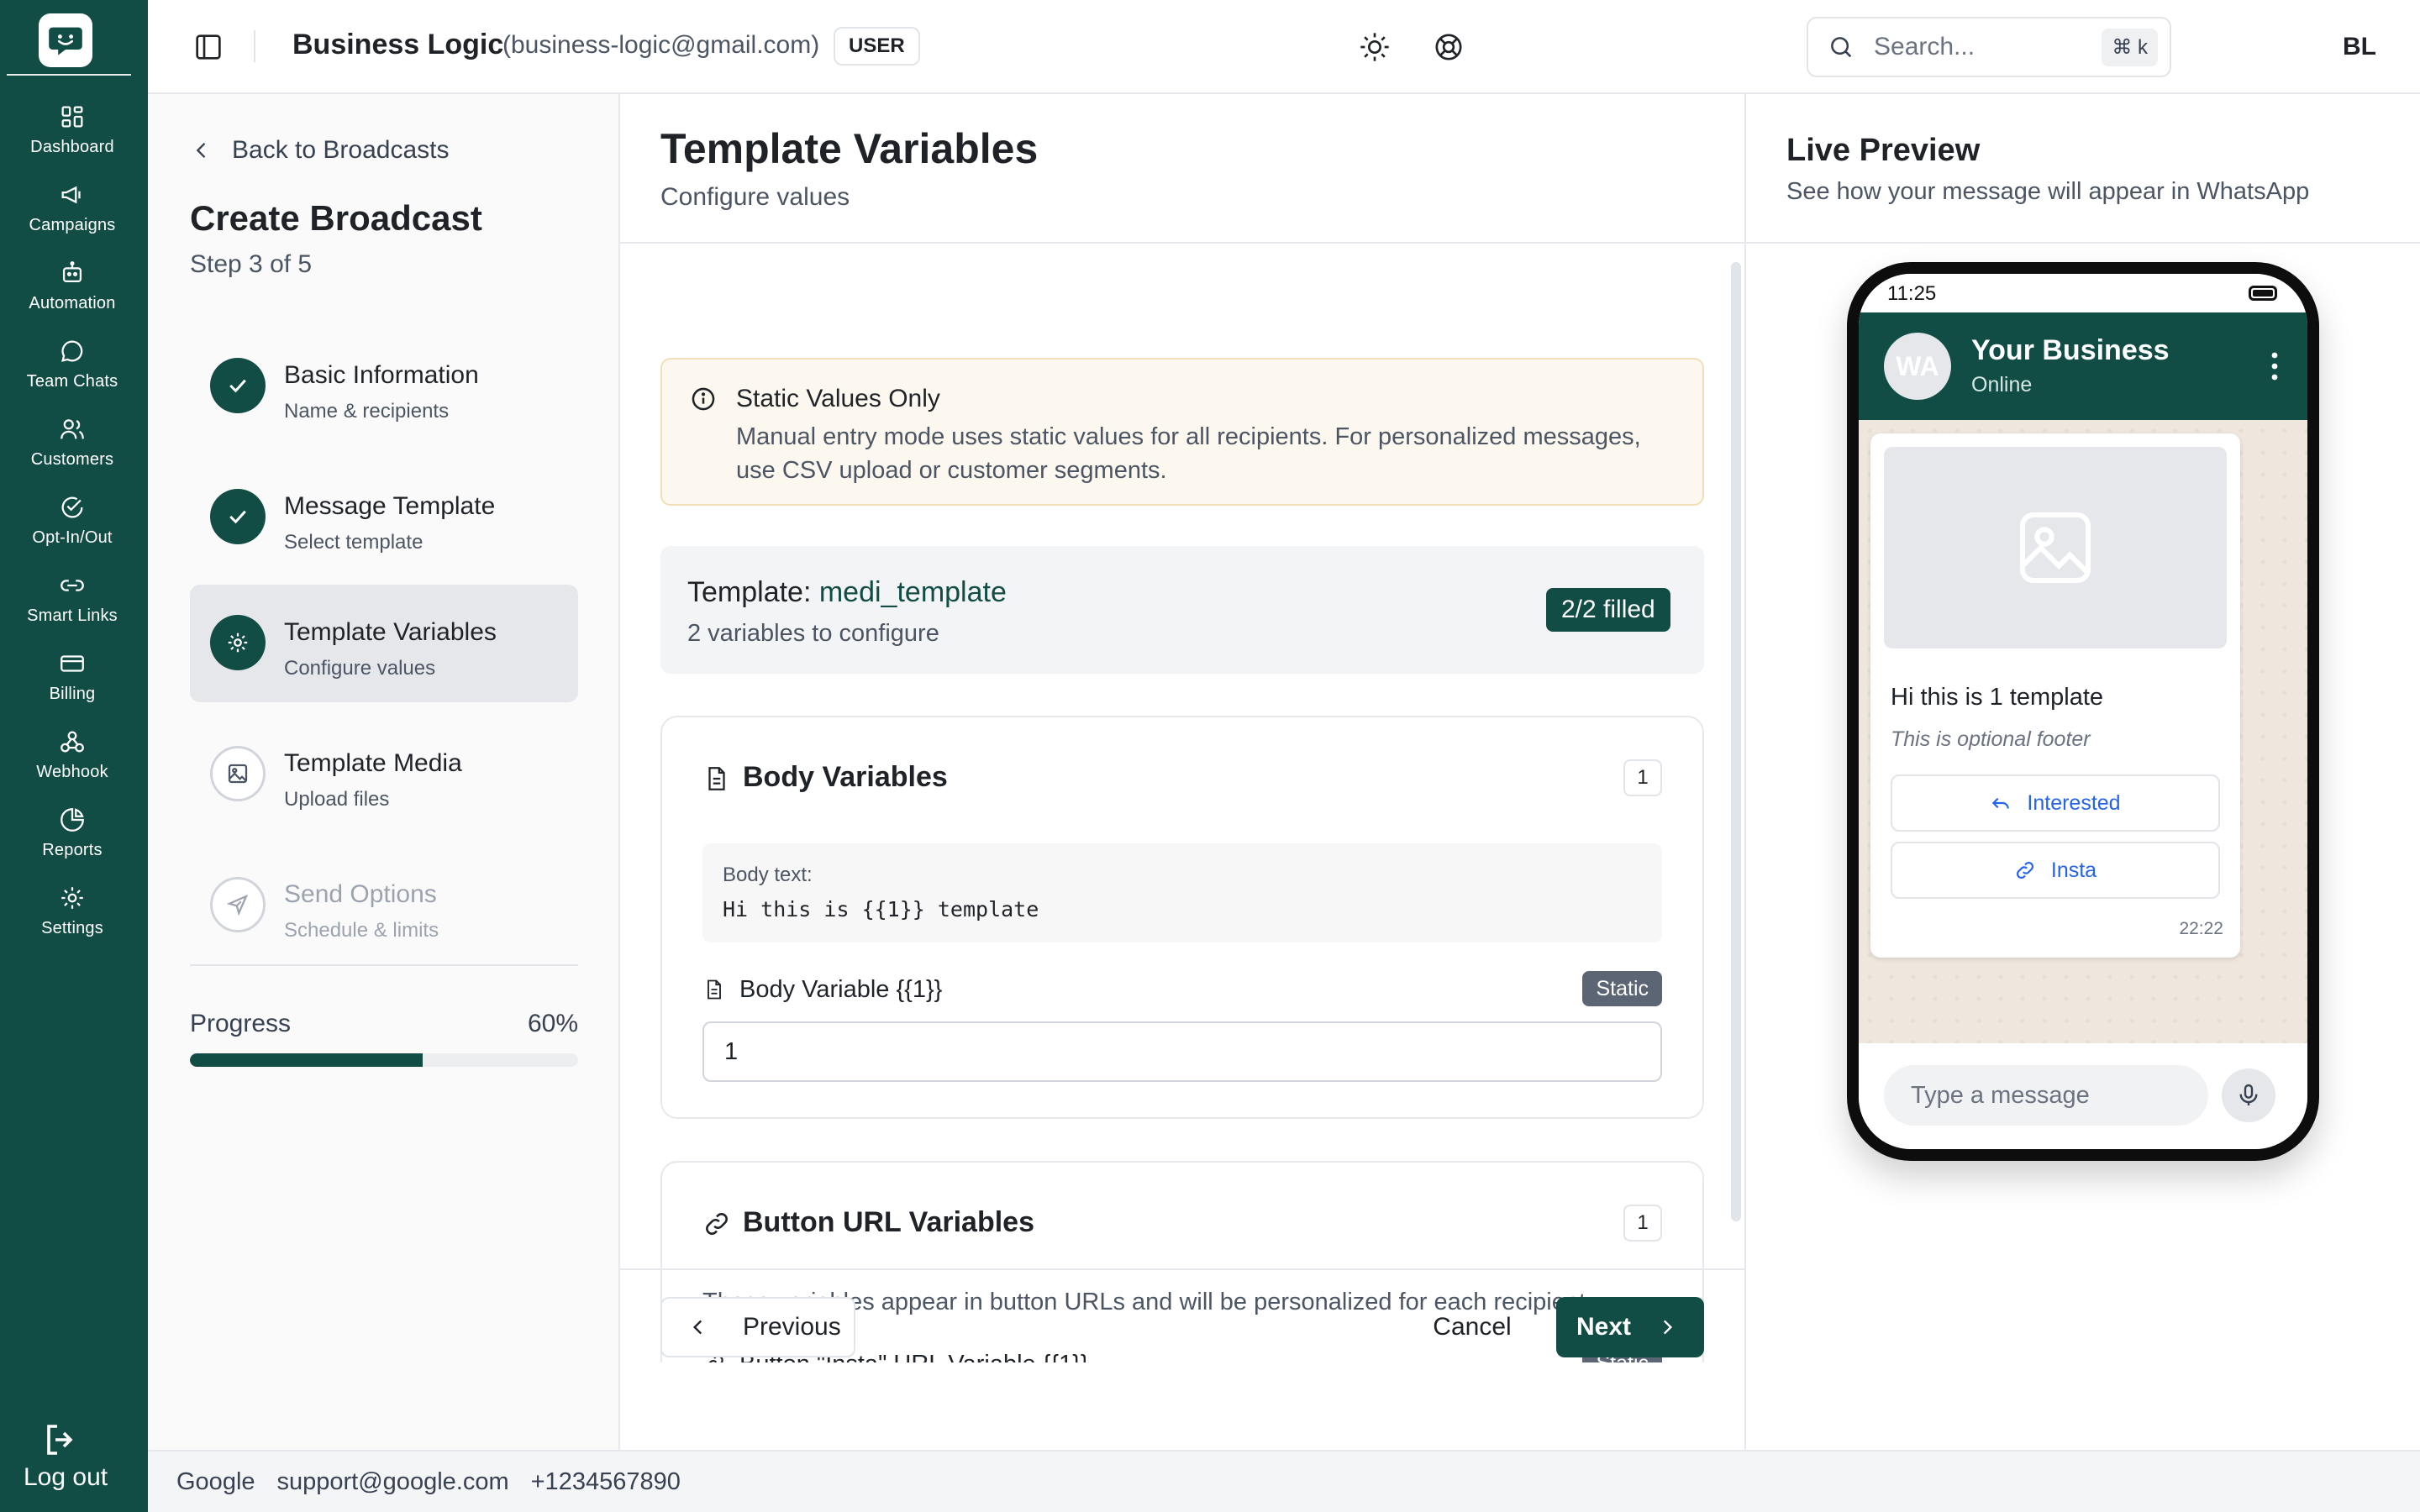 The image size is (2420, 1512). I want to click on back-to-broadcasts-link: Back to Broadcasts, so click(319, 150).